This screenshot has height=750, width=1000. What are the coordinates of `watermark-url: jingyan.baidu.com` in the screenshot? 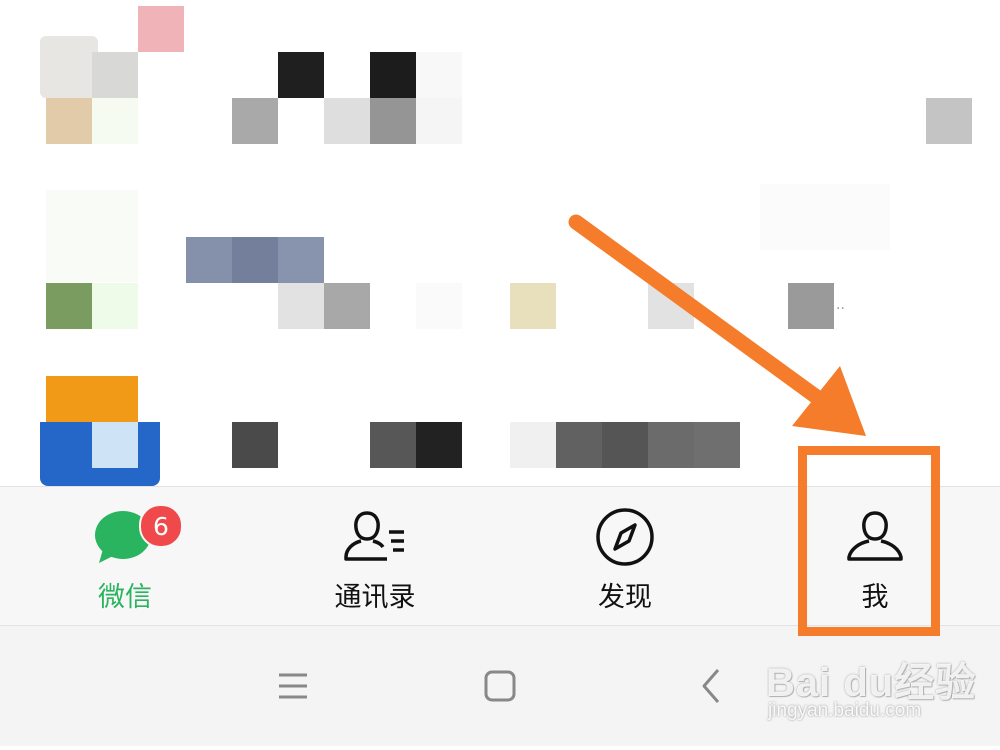 It's located at (845, 710).